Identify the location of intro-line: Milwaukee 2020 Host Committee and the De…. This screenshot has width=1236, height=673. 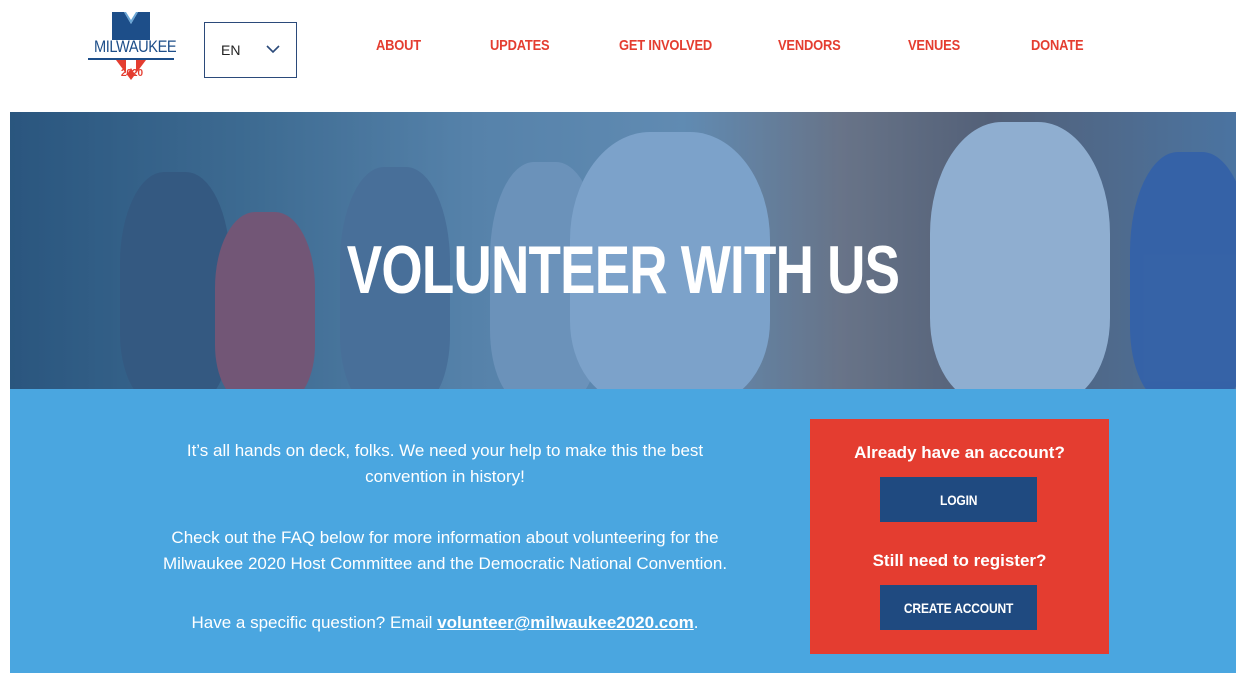
(445, 563).